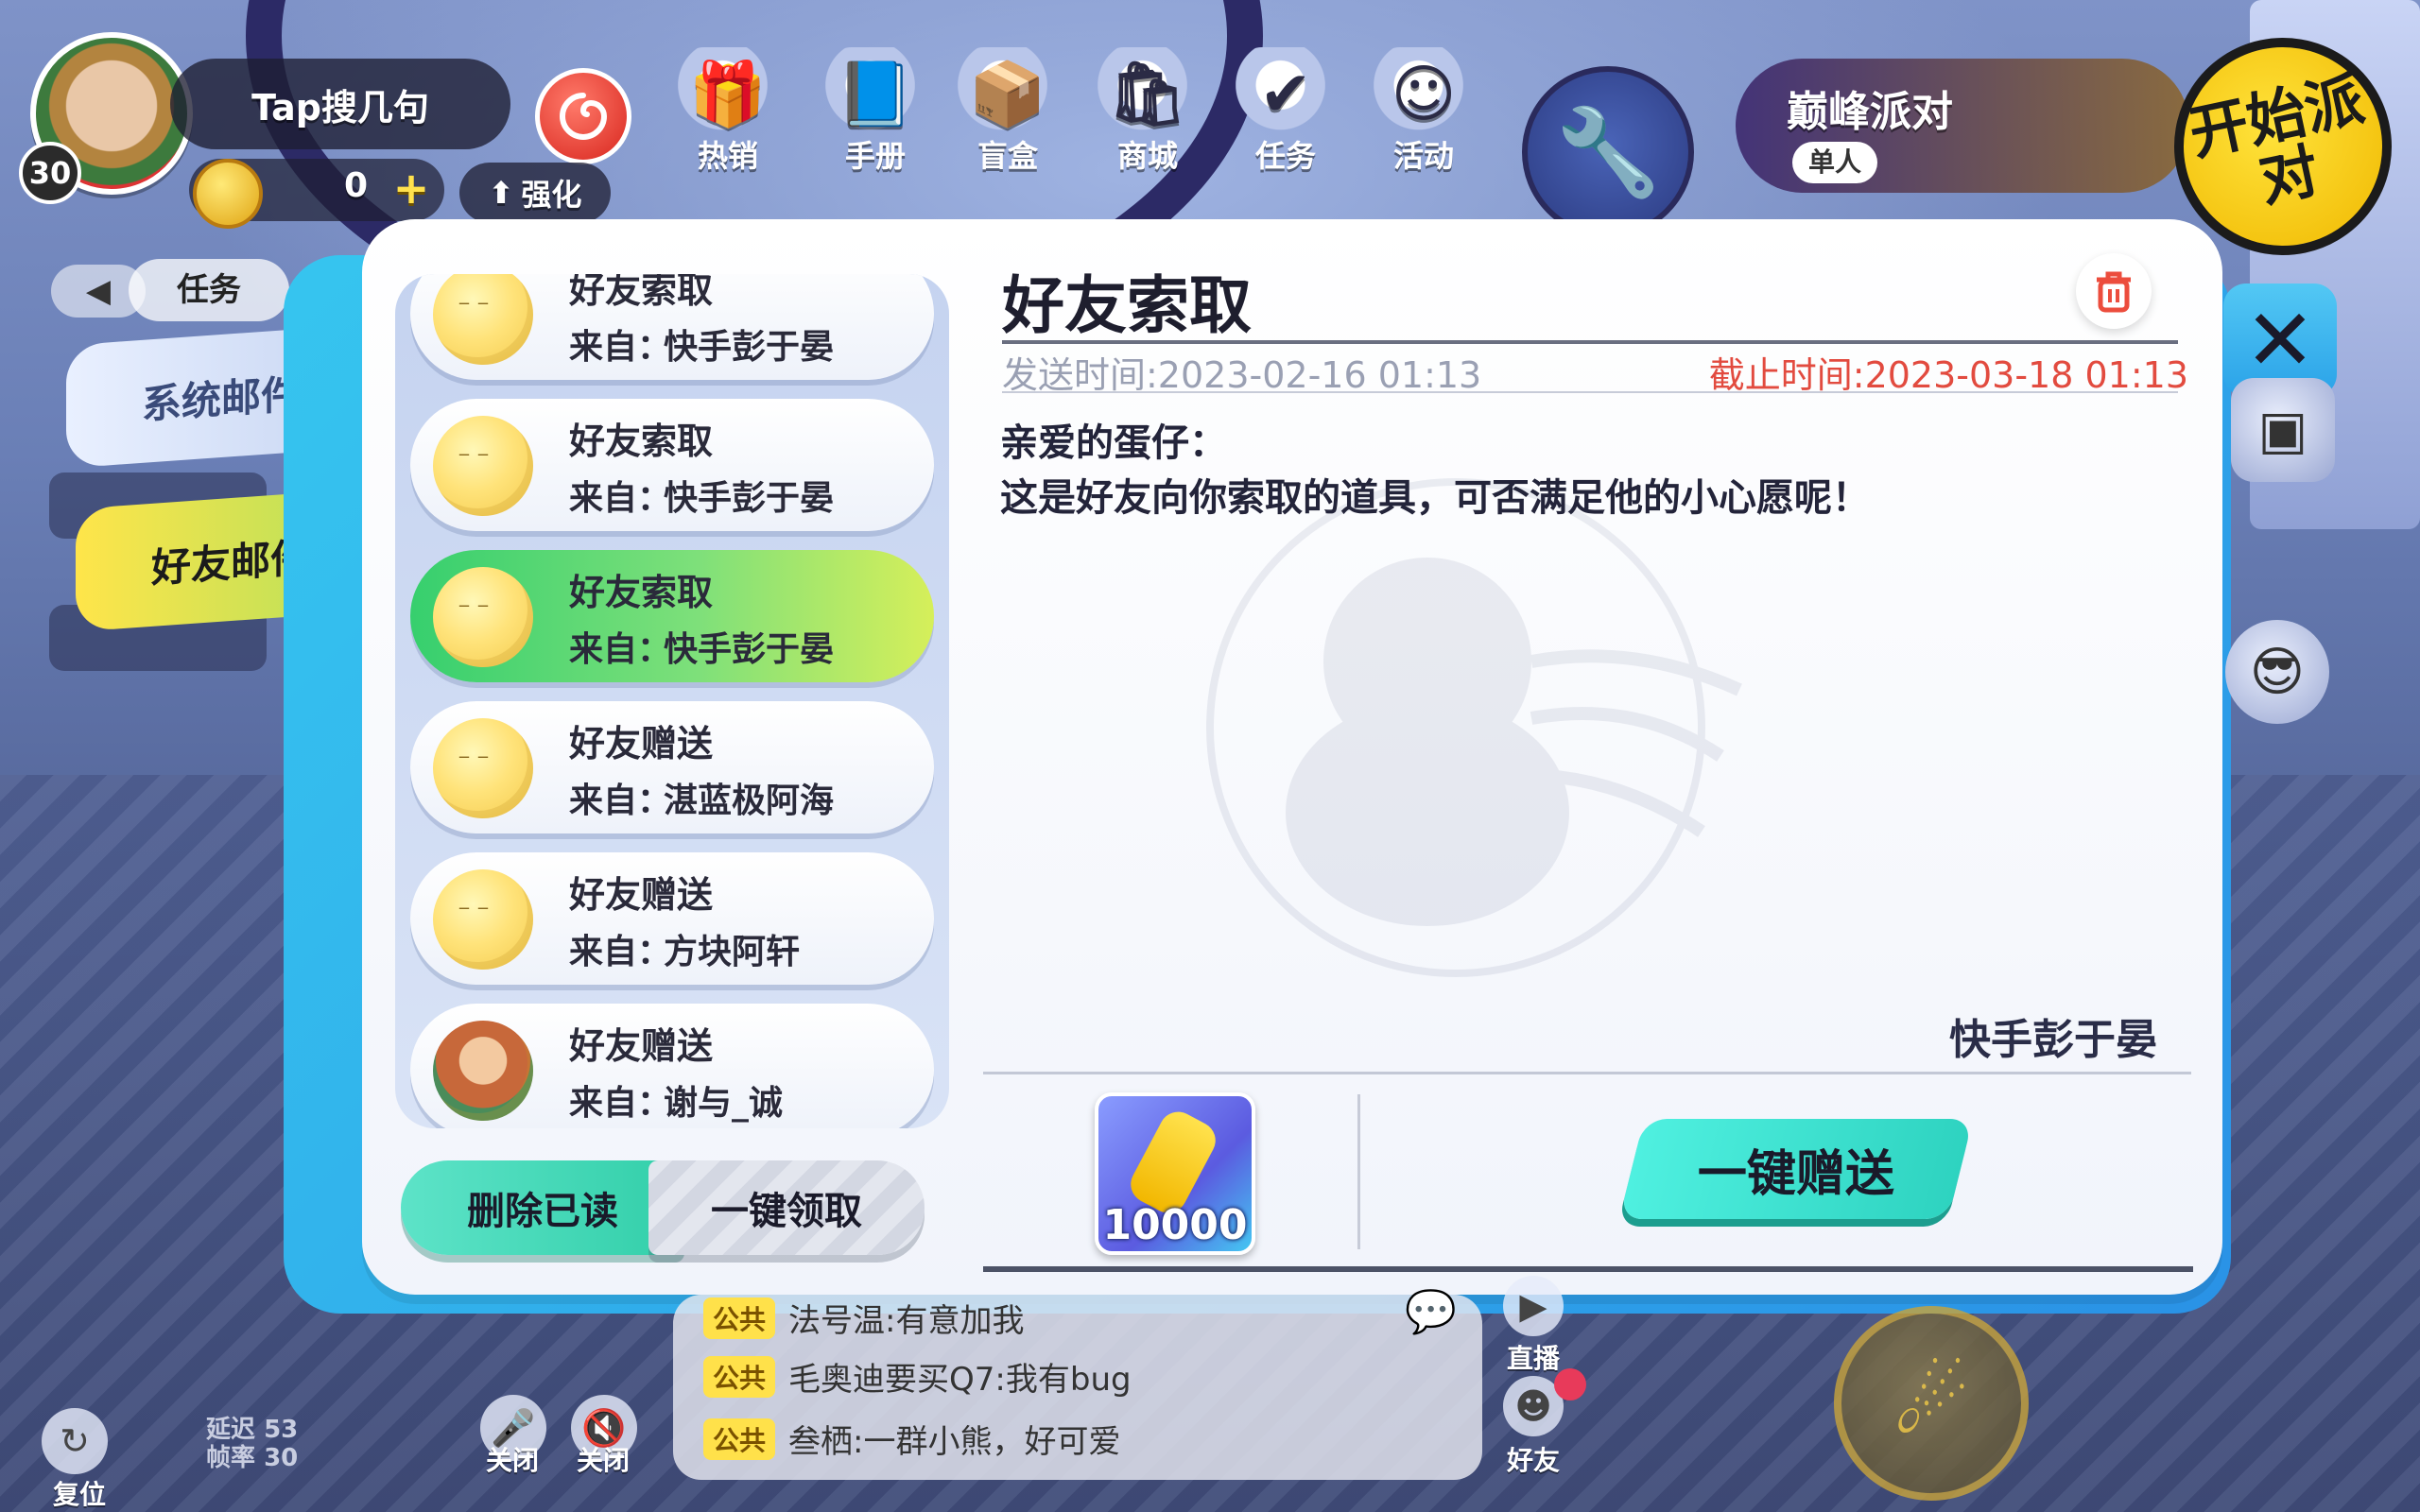 The image size is (2420, 1512). I want to click on gift-all-label: 一键赠送, so click(1795, 1174).